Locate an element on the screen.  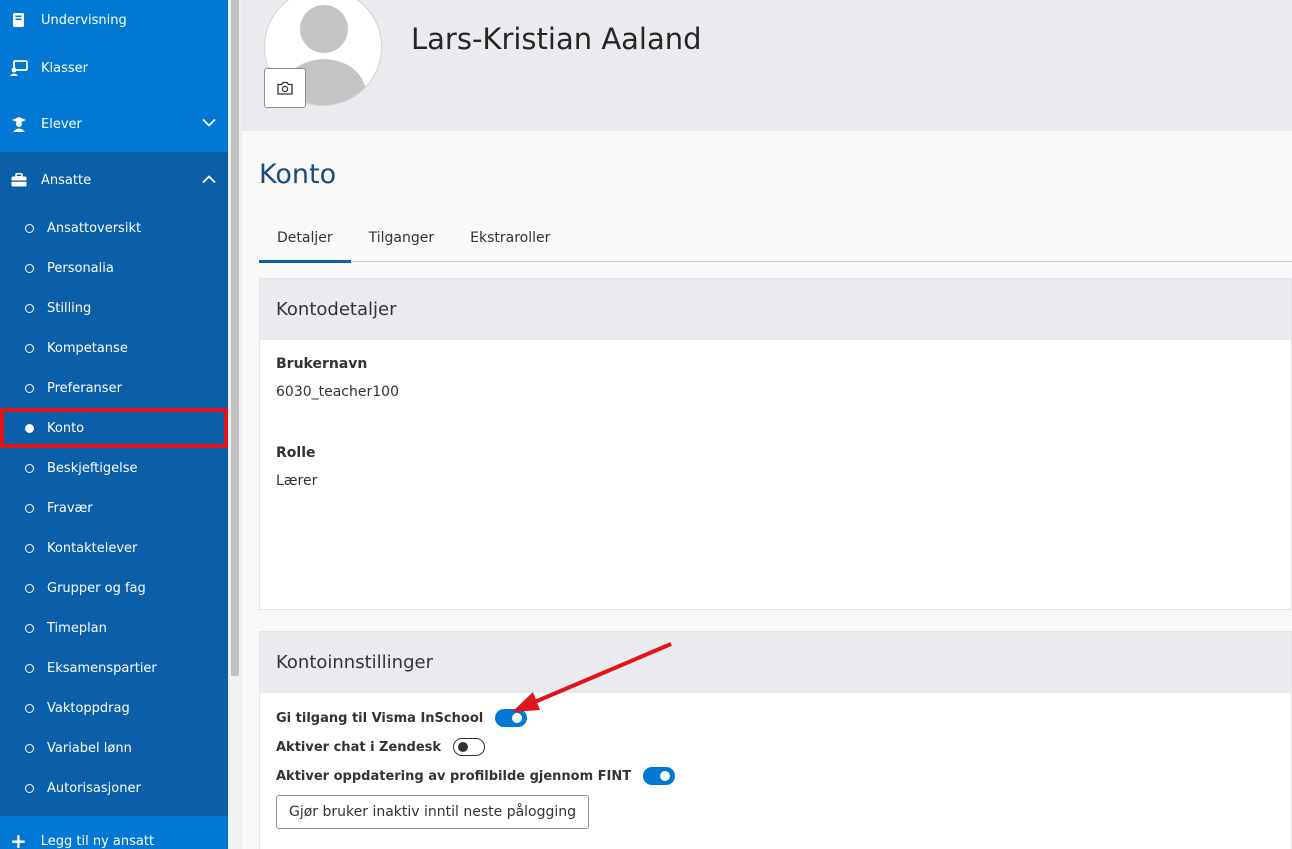
fint-photo-update-toggle is located at coordinates (659, 776).